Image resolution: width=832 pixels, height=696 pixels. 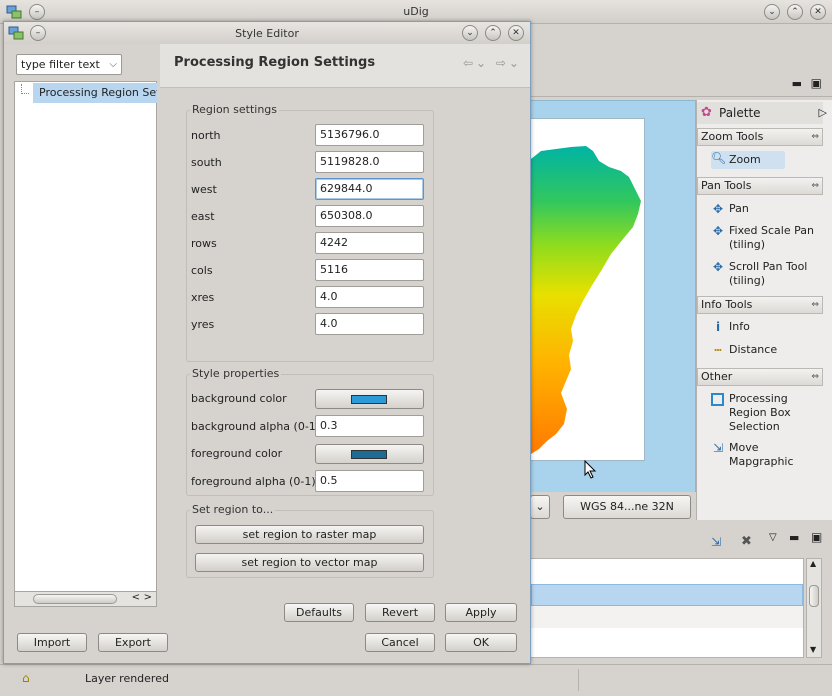 I want to click on layers-list, so click(x=667, y=608).